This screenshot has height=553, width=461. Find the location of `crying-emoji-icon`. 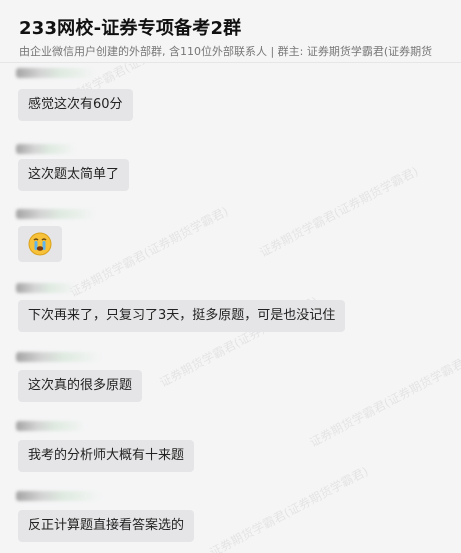

crying-emoji-icon is located at coordinates (40, 244).